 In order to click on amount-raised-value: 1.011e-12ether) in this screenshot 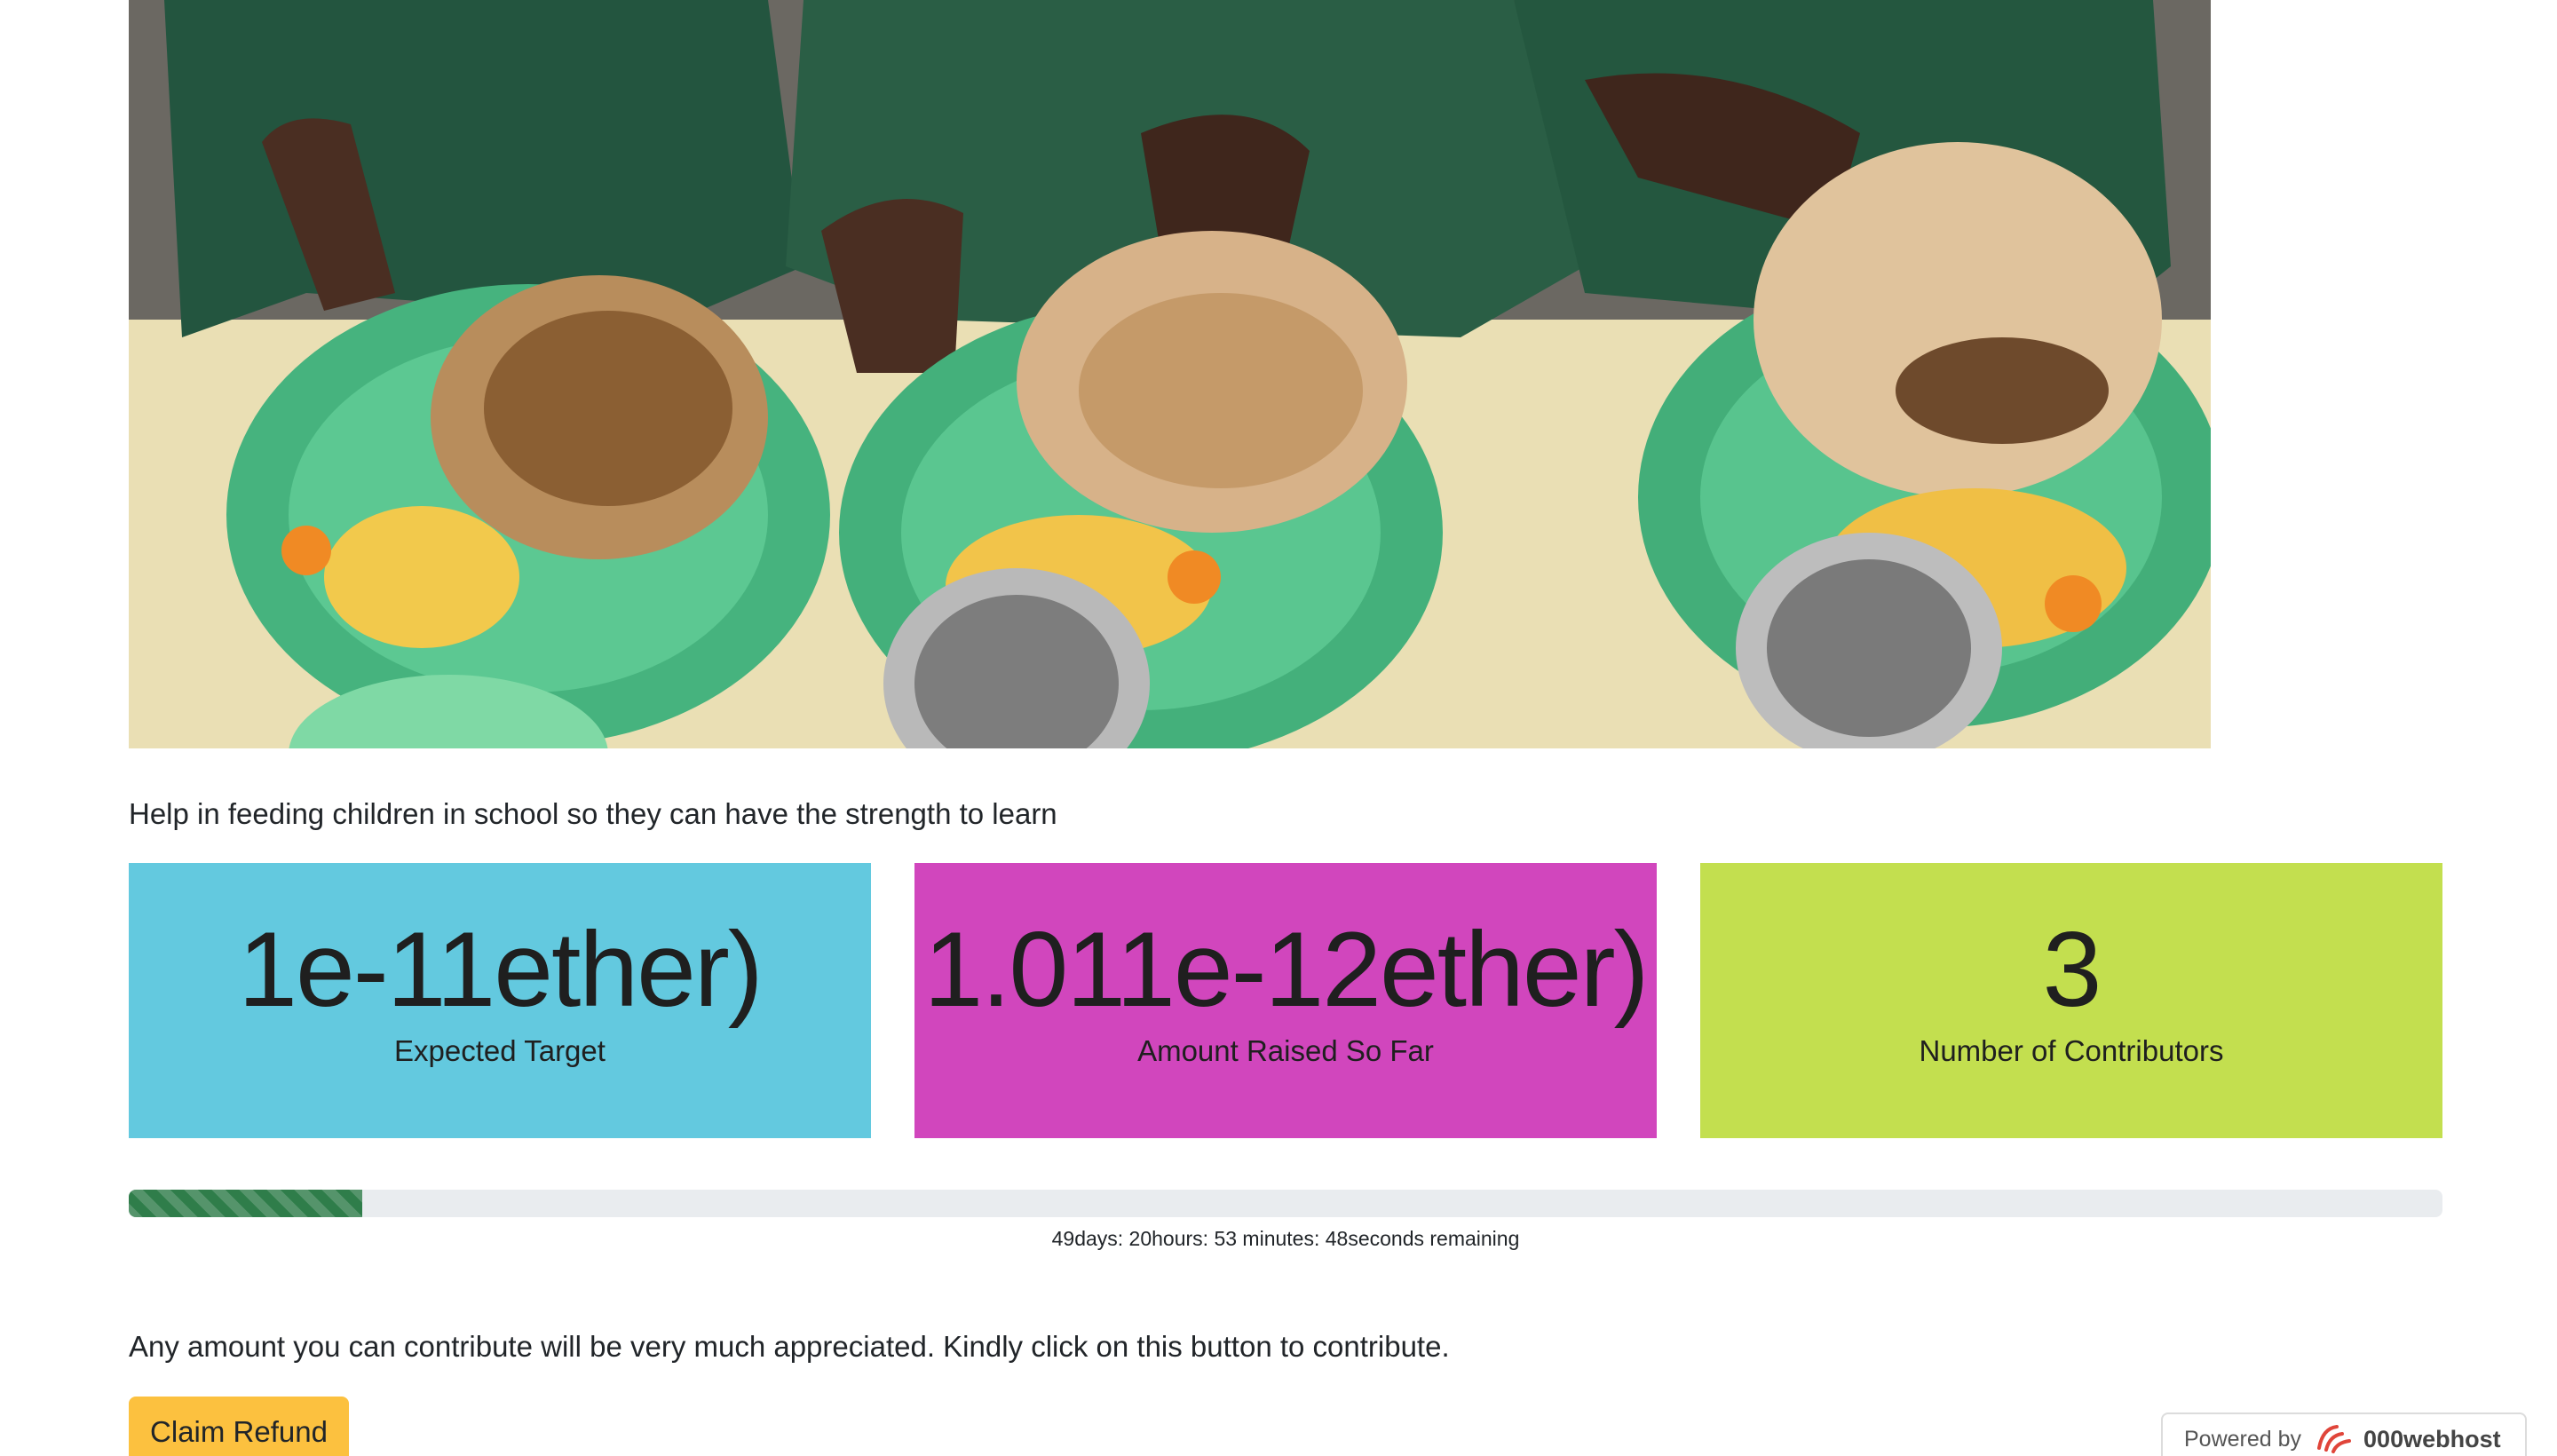, I will do `click(1286, 969)`.